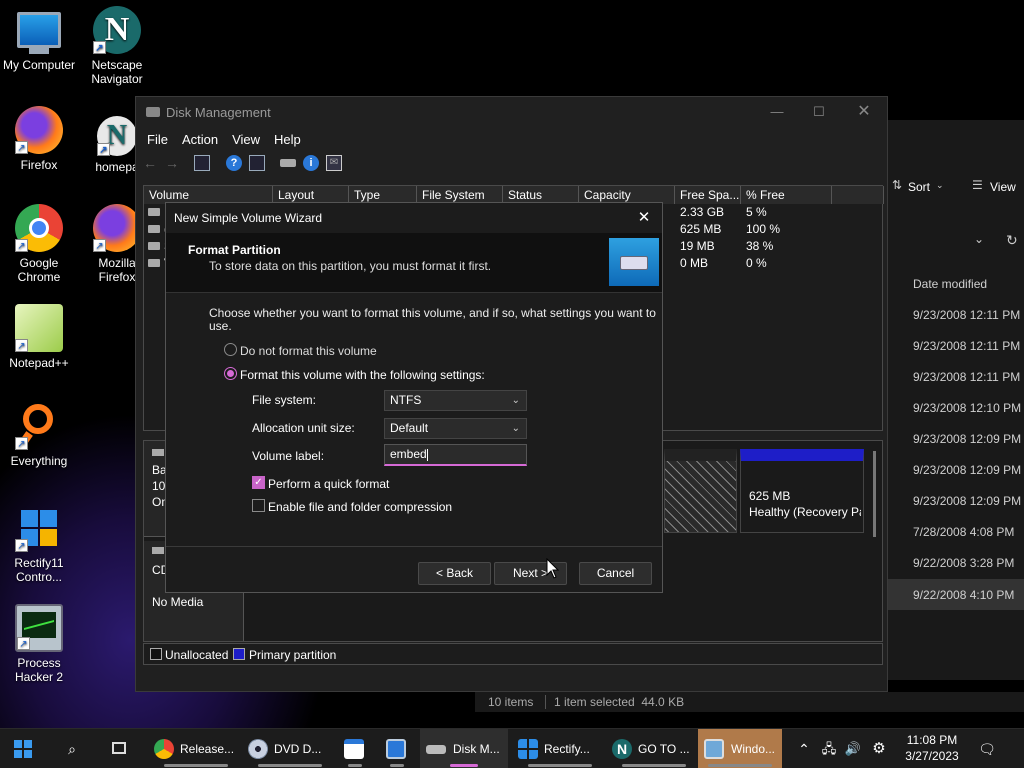  Describe the element at coordinates (258, 505) in the screenshot. I see `compression-checkbox` at that location.